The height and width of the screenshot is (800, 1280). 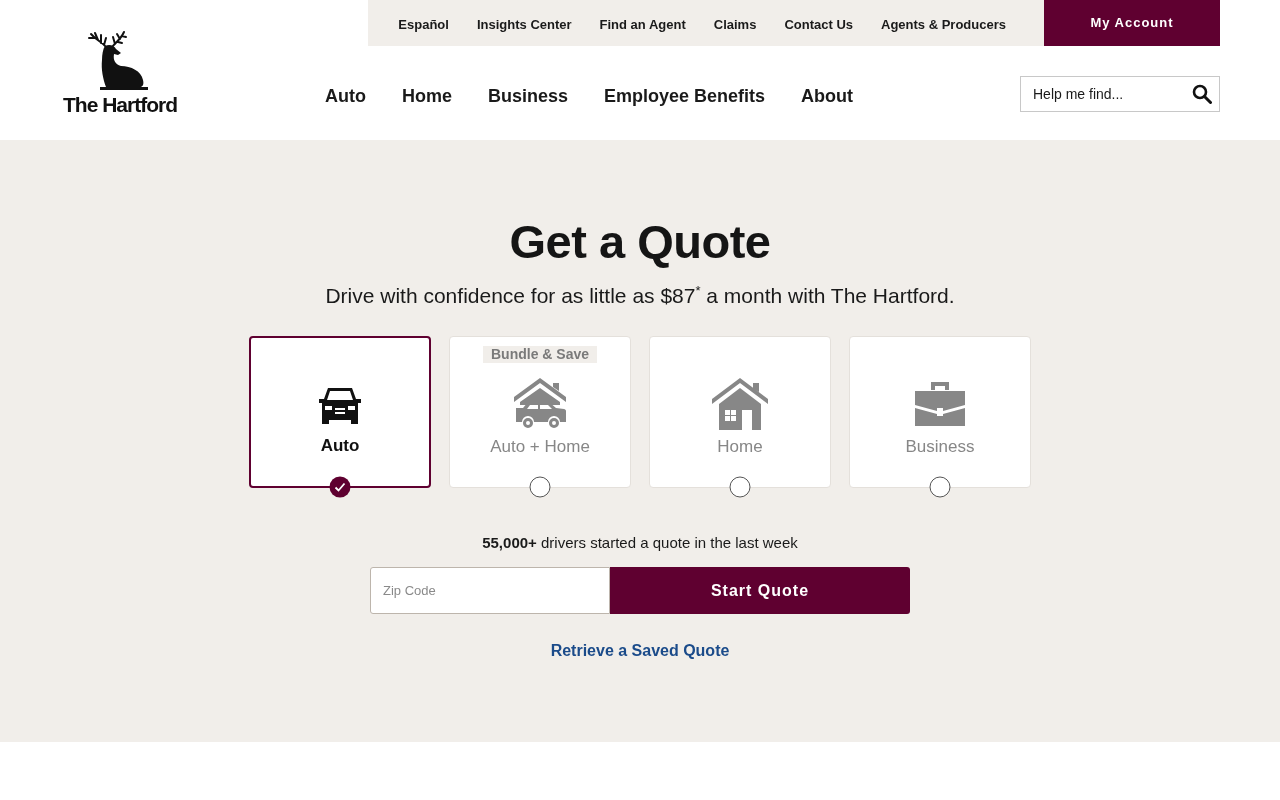 I want to click on nav-link: Home, so click(x=427, y=92).